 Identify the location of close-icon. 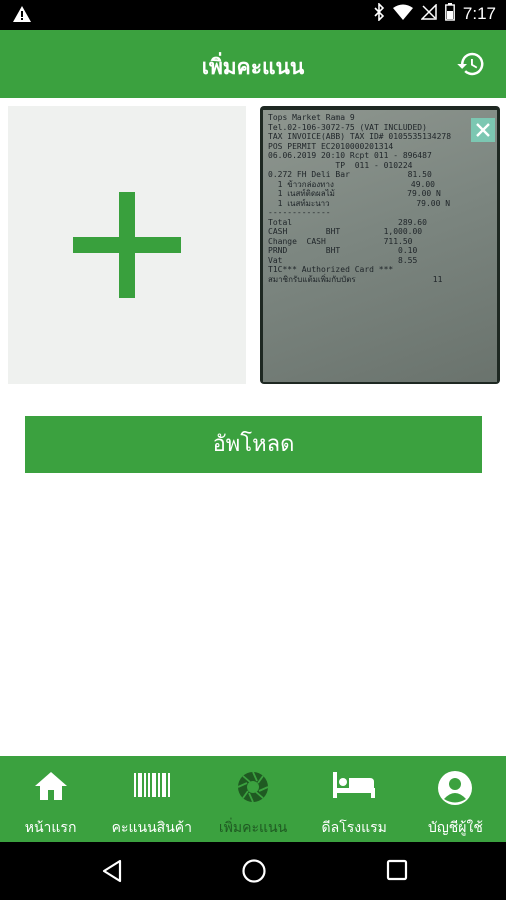
(483, 130).